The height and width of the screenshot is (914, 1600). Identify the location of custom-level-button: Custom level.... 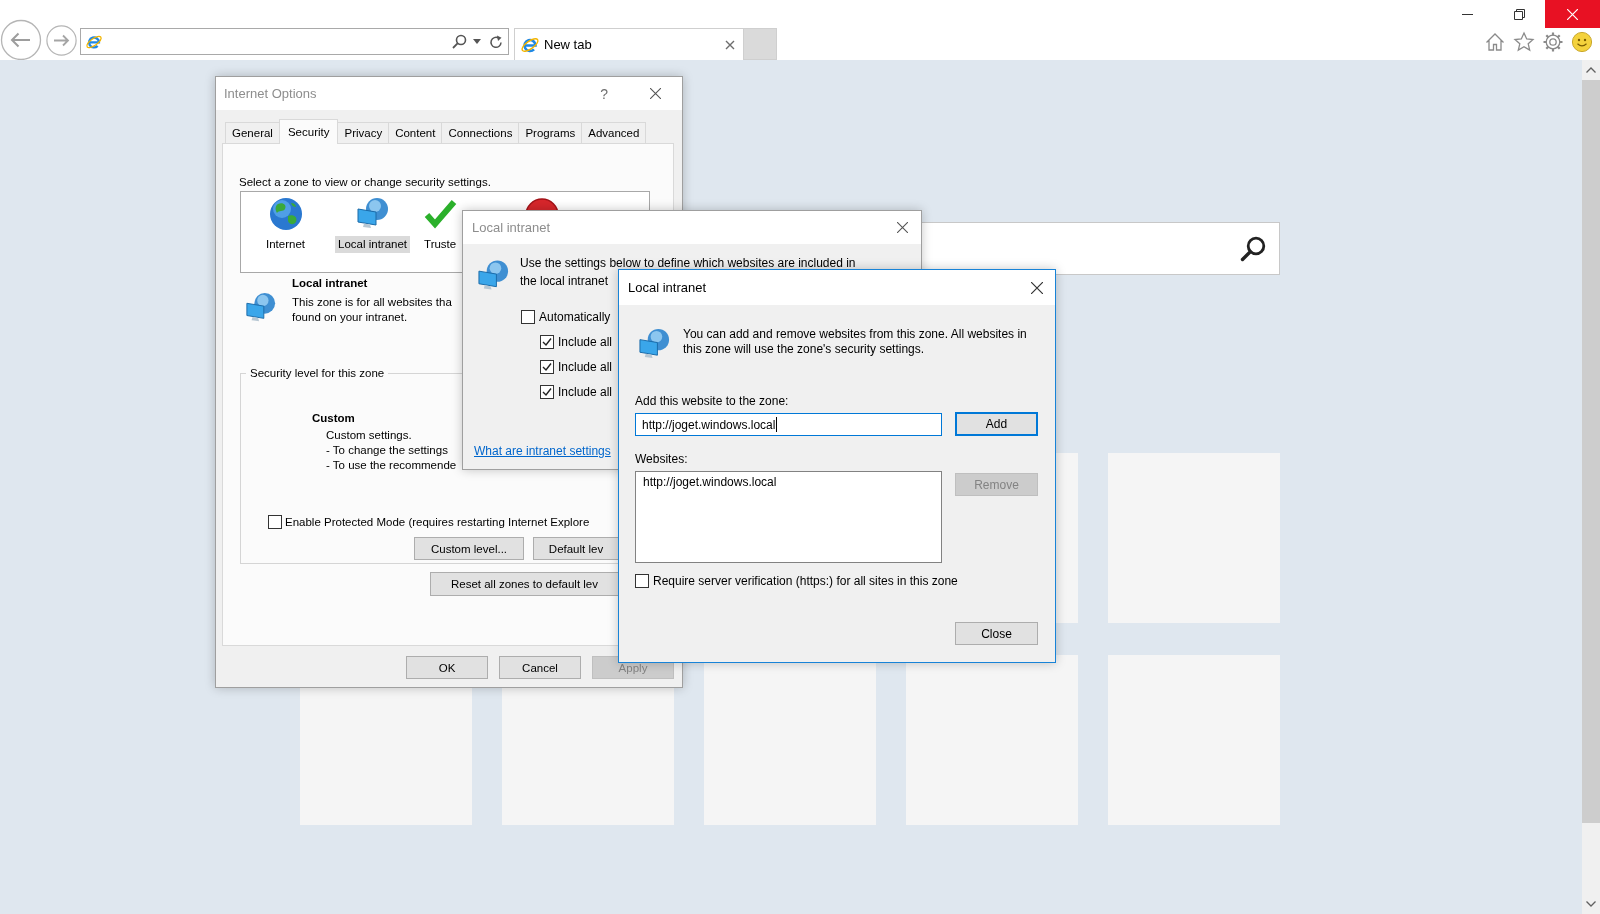
(469, 548).